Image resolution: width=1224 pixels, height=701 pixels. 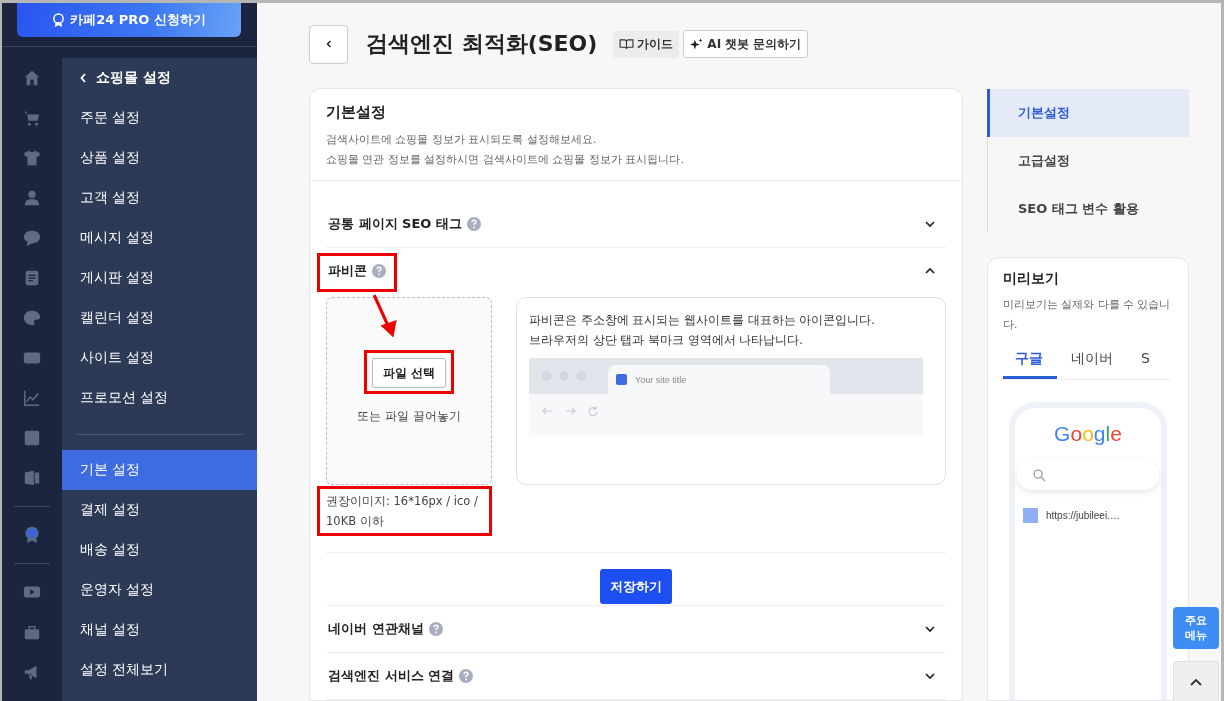 What do you see at coordinates (32, 535) in the screenshot?
I see `award-icon` at bounding box center [32, 535].